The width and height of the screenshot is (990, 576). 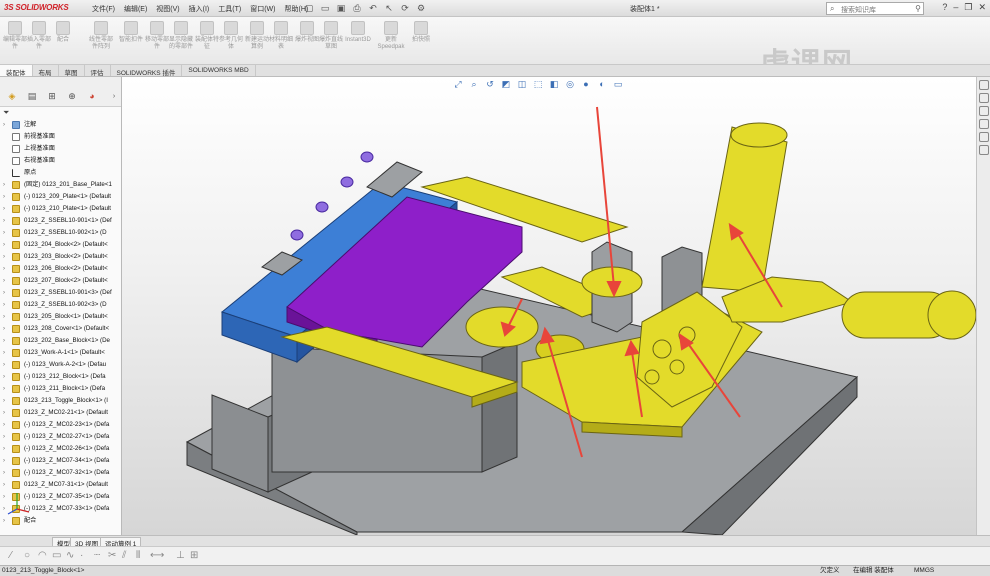 What do you see at coordinates (955, 7) in the screenshot?
I see `minimize-icon: –` at bounding box center [955, 7].